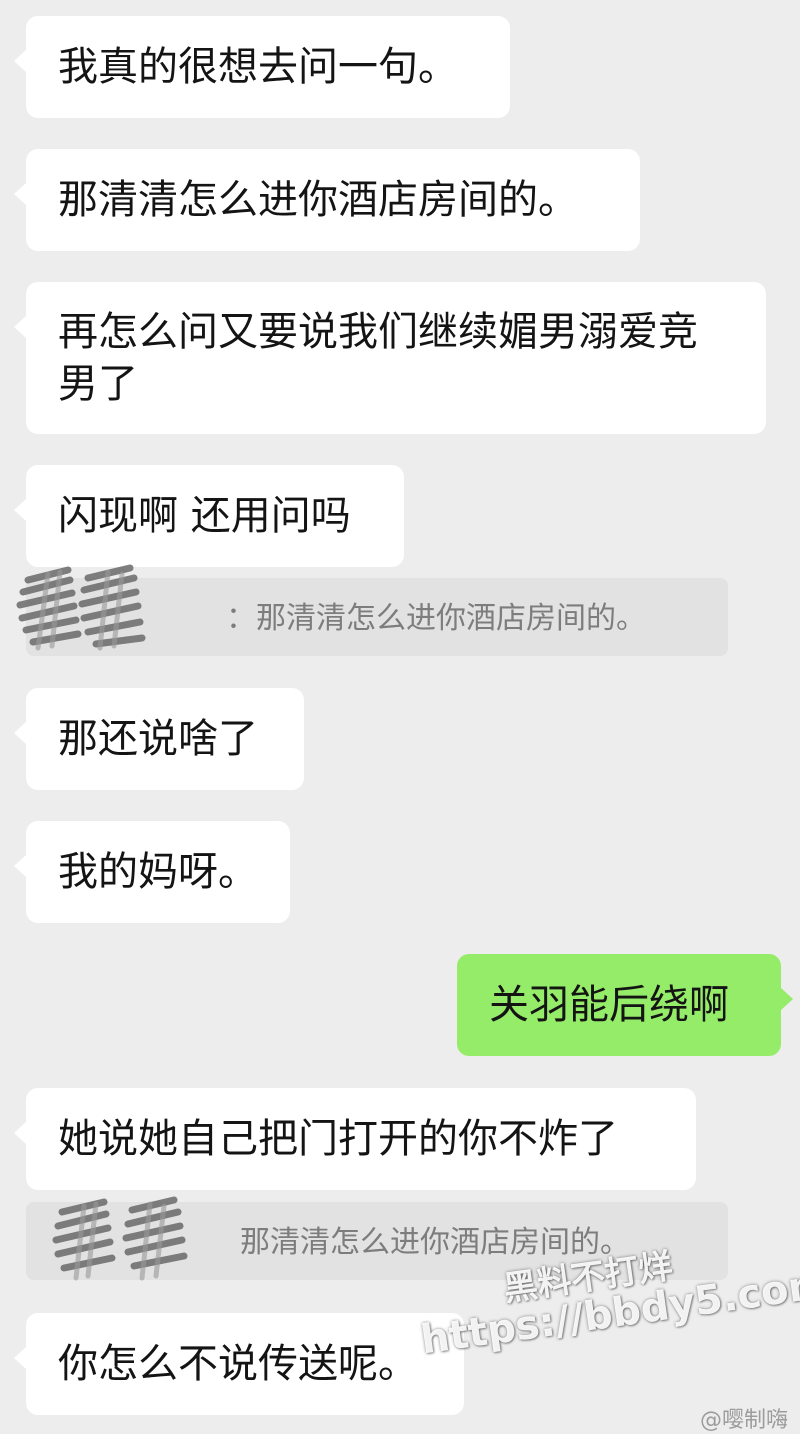 This screenshot has height=1434, width=800. What do you see at coordinates (744, 1420) in the screenshot?
I see `credit-text: @嘤制嗨` at bounding box center [744, 1420].